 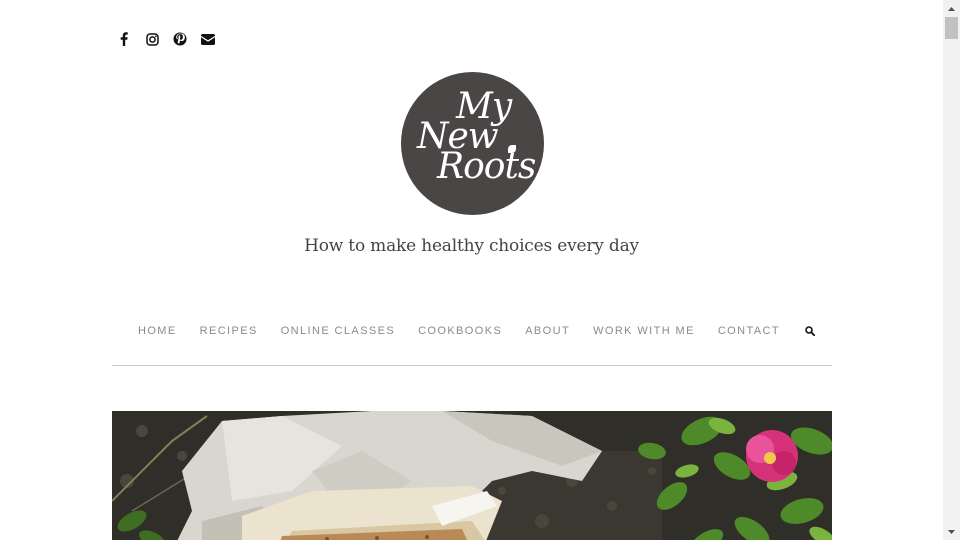 I want to click on logo-text-line3: Roots, so click(x=486, y=166).